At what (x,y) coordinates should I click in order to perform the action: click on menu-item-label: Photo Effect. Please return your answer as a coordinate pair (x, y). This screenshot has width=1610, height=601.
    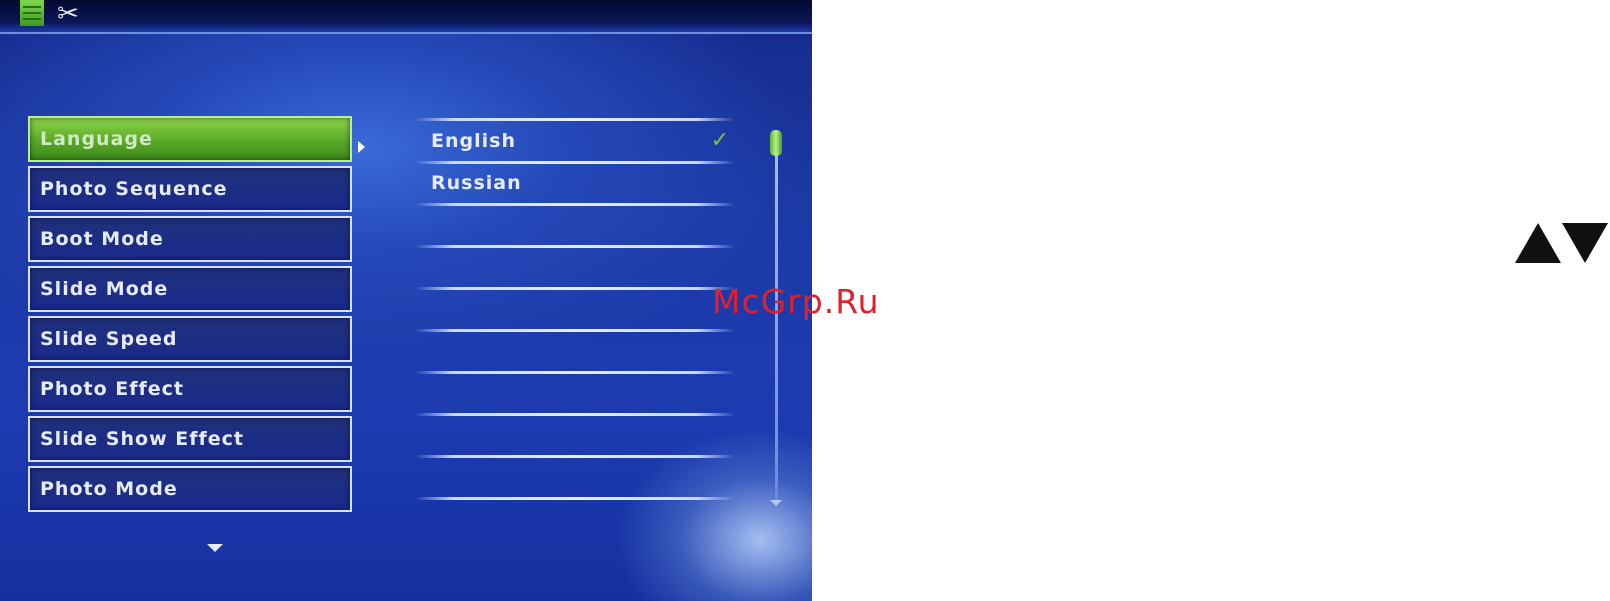
    Looking at the image, I should click on (112, 389).